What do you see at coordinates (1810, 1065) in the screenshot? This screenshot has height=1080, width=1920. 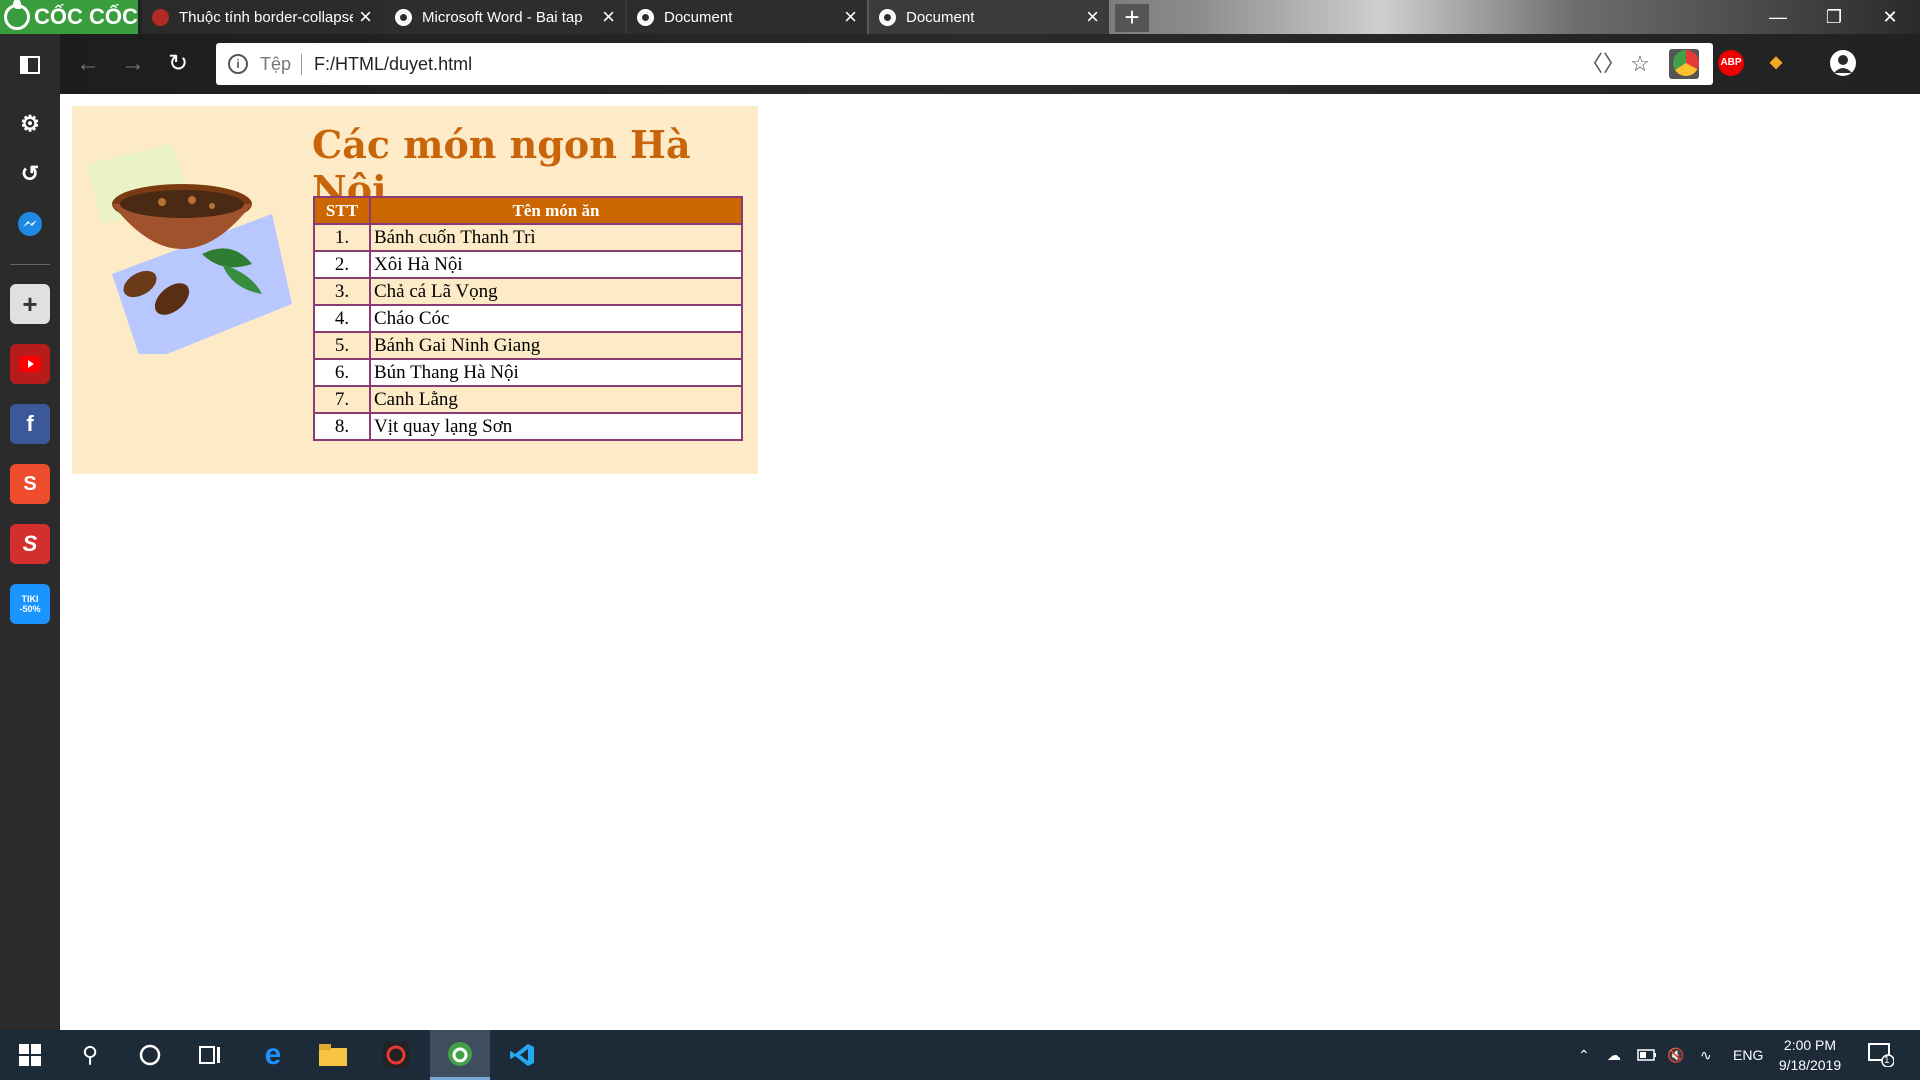 I see `clock-date: 9/18/2019` at bounding box center [1810, 1065].